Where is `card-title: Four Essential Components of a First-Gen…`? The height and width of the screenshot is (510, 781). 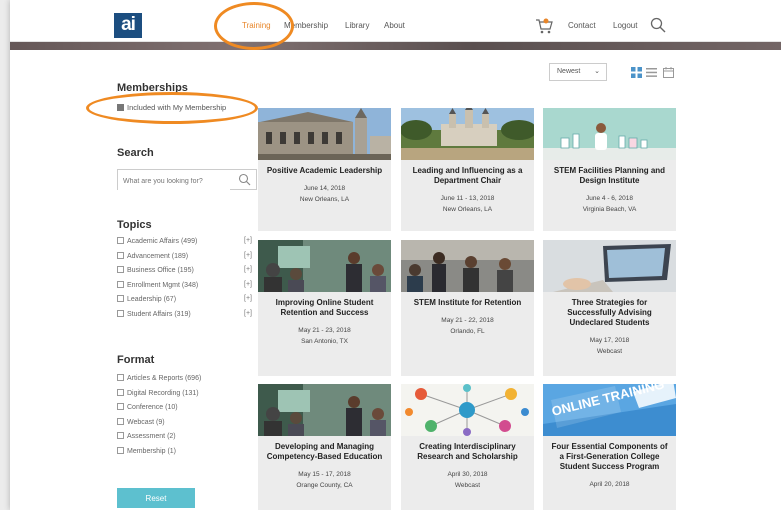 card-title: Four Essential Components of a First-Gen… is located at coordinates (609, 454).